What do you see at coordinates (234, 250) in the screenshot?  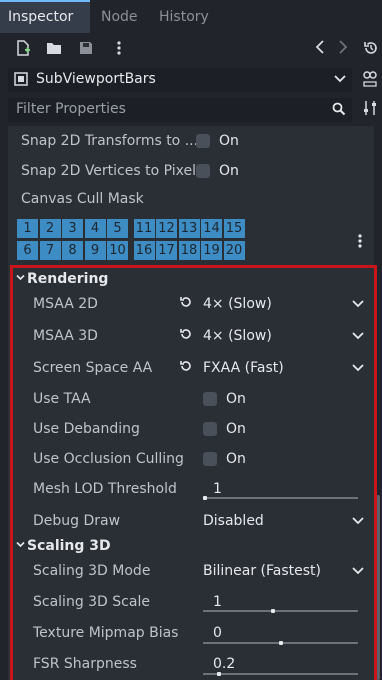 I see `cull-mask-bit: 20` at bounding box center [234, 250].